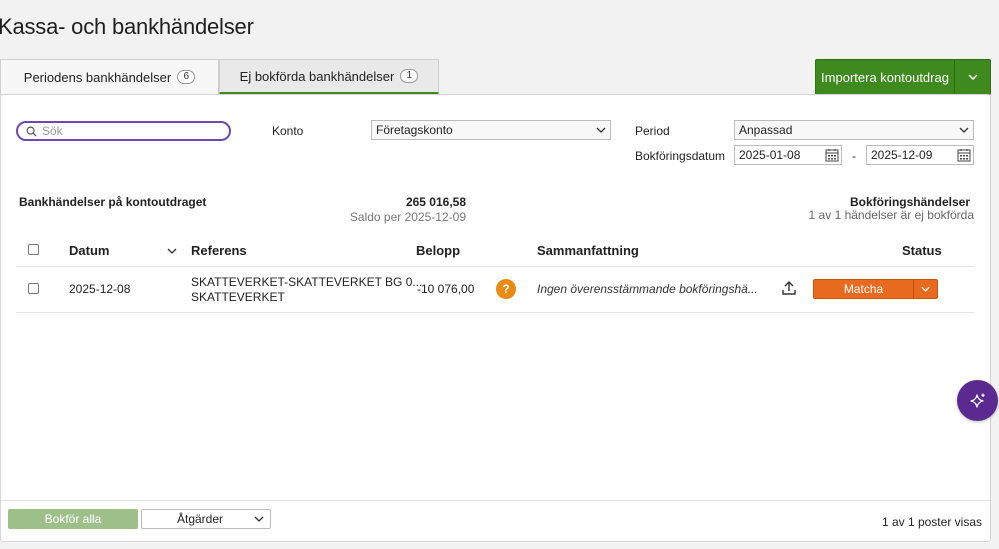 Image resolution: width=999 pixels, height=549 pixels. Describe the element at coordinates (885, 77) in the screenshot. I see `import-statement-label: Importera kontoutdrag` at that location.